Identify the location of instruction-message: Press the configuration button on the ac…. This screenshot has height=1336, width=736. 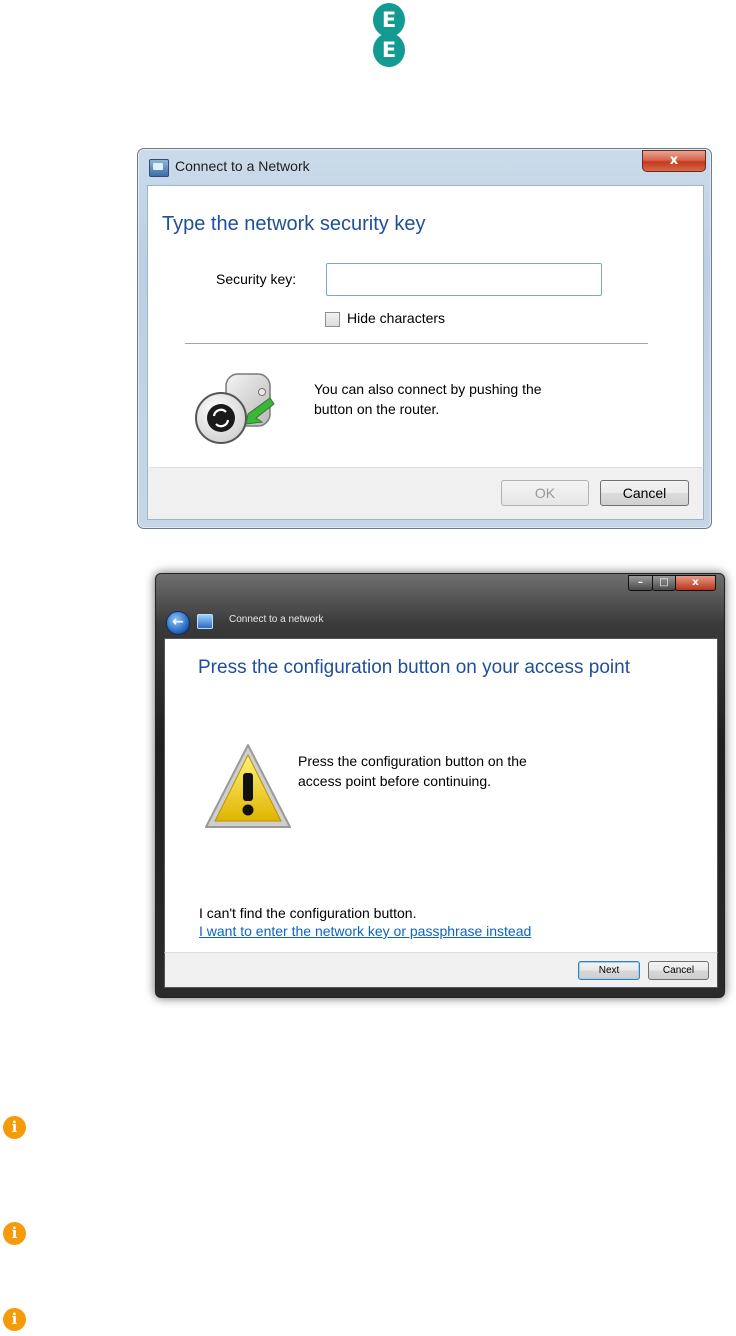
(448, 771).